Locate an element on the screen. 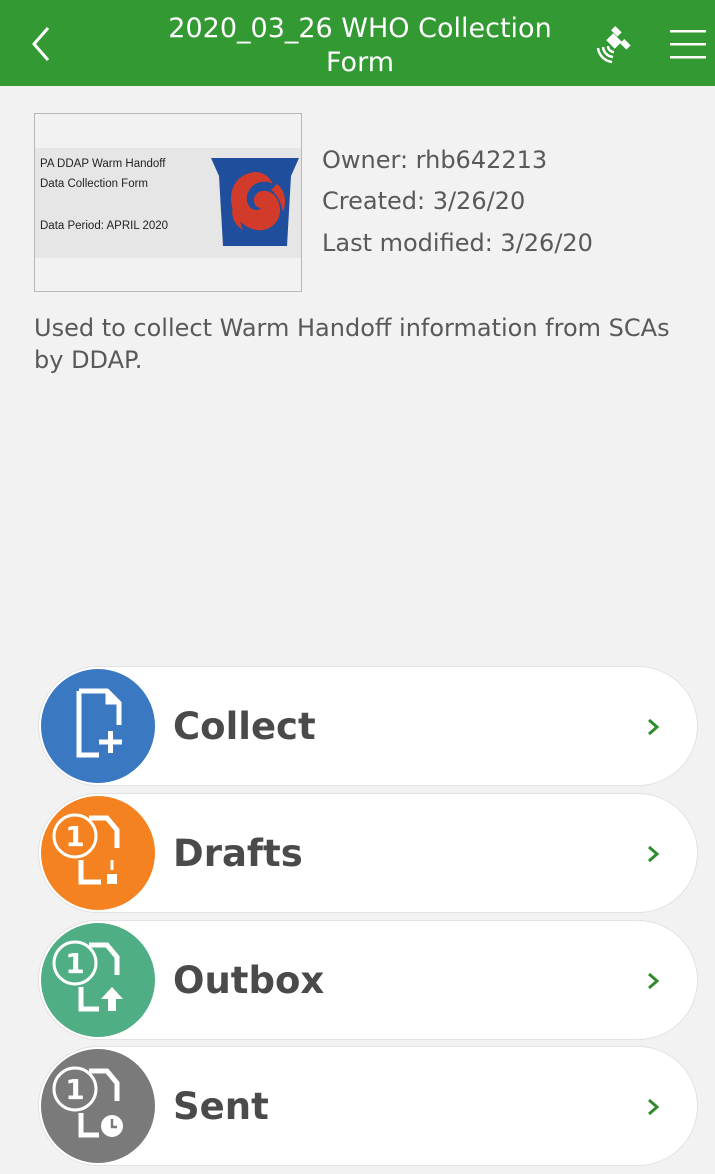 The height and width of the screenshot is (1174, 715). hamburger-menu-button is located at coordinates (688, 44).